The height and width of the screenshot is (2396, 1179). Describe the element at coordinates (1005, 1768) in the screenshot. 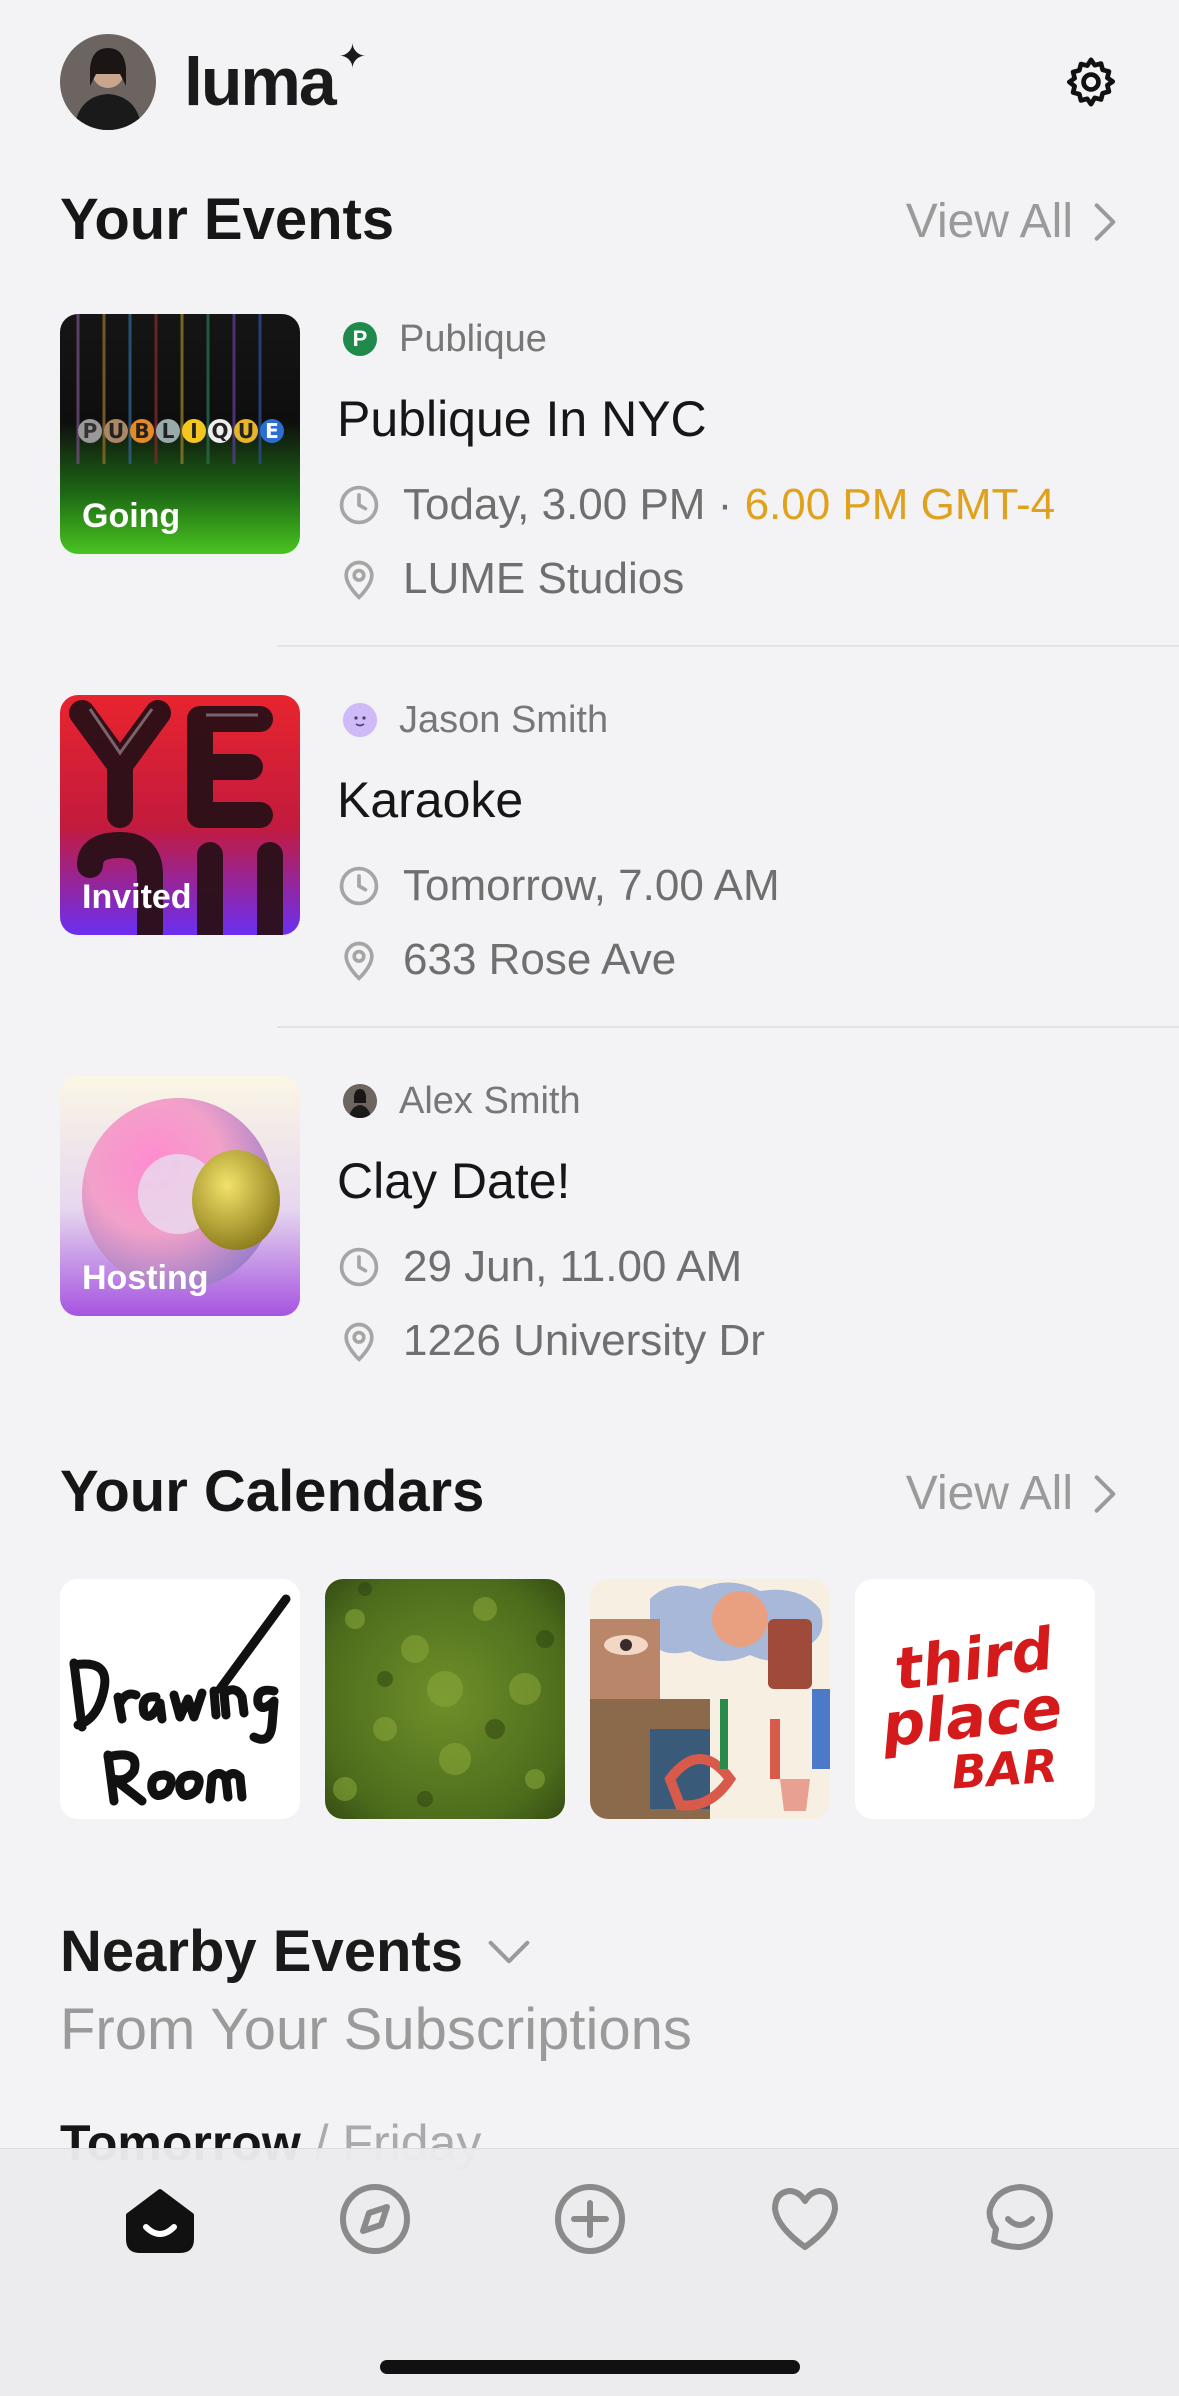

I see `svg-text: BAR` at that location.